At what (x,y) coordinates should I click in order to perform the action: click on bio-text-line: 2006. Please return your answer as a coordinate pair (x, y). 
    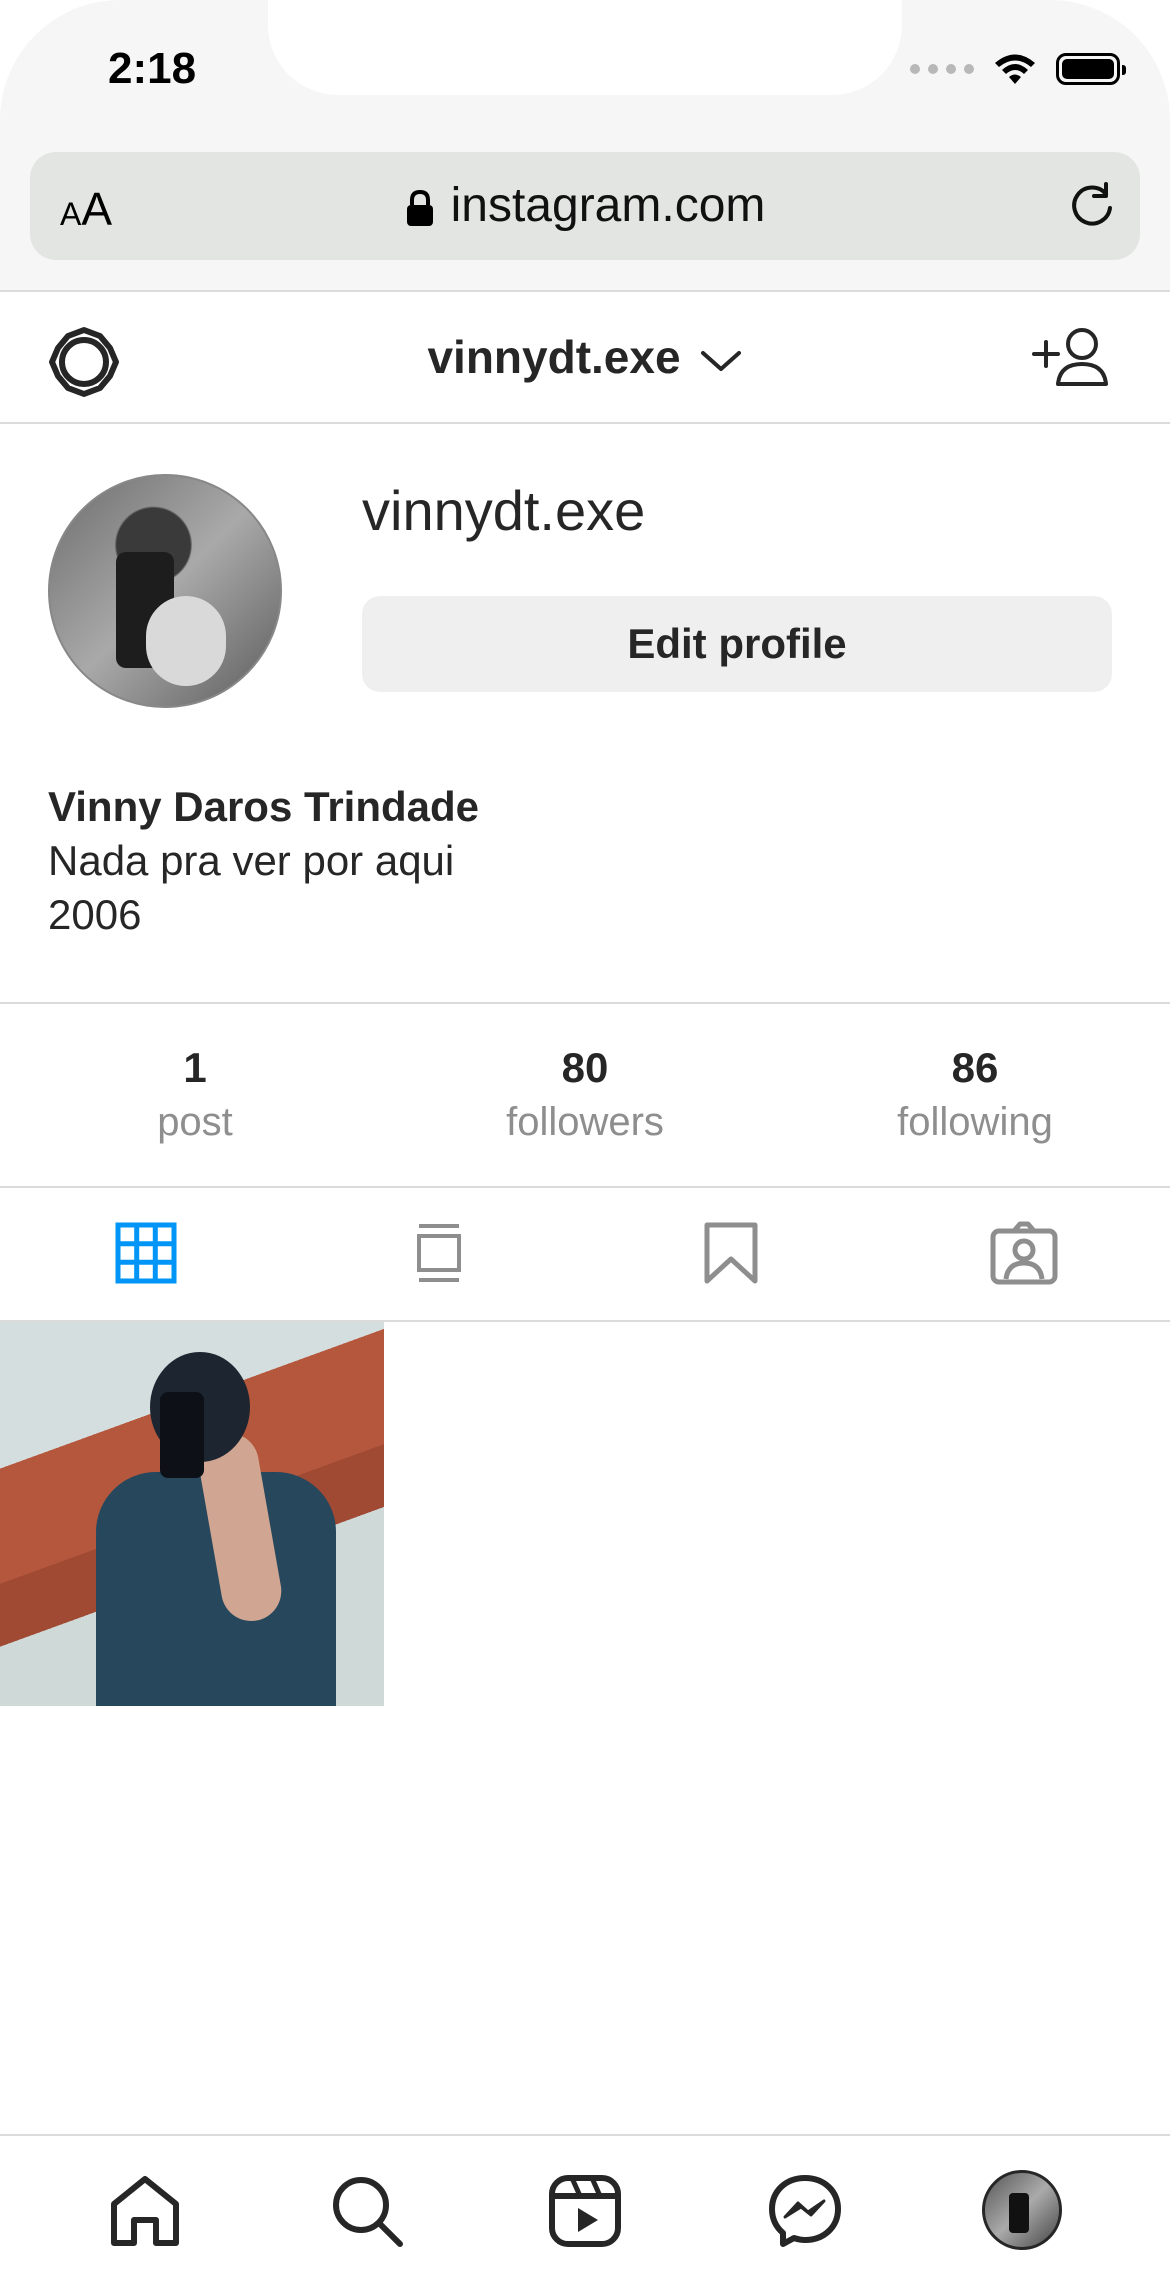
    Looking at the image, I should click on (263, 915).